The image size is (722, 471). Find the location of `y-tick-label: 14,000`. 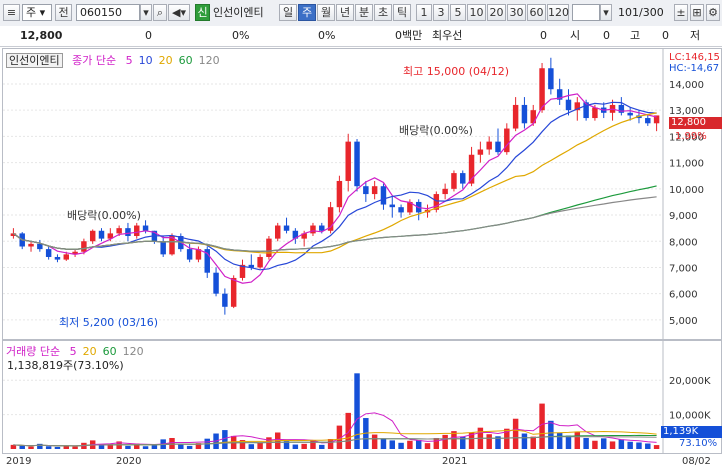

y-tick-label: 14,000 is located at coordinates (686, 85).